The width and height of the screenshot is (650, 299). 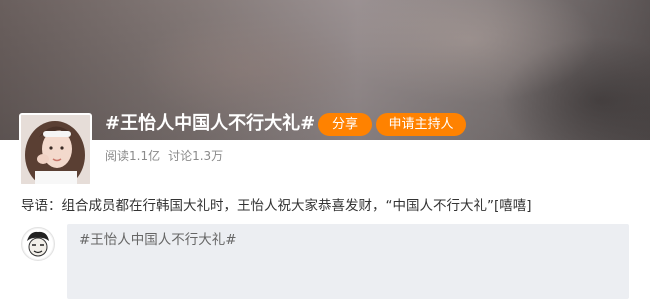 What do you see at coordinates (210, 123) in the screenshot?
I see `topic-title: #王怡人中国人不行大礼#` at bounding box center [210, 123].